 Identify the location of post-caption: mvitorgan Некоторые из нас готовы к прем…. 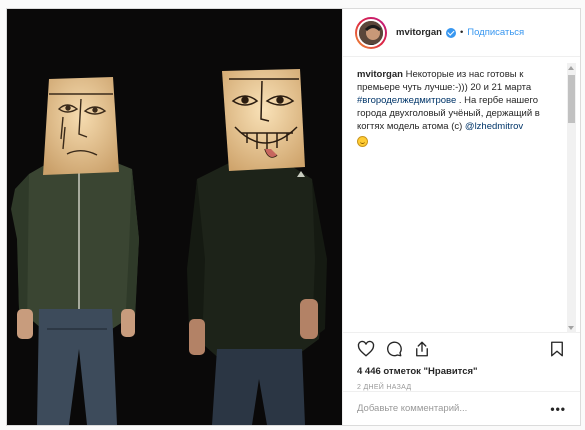
(457, 108).